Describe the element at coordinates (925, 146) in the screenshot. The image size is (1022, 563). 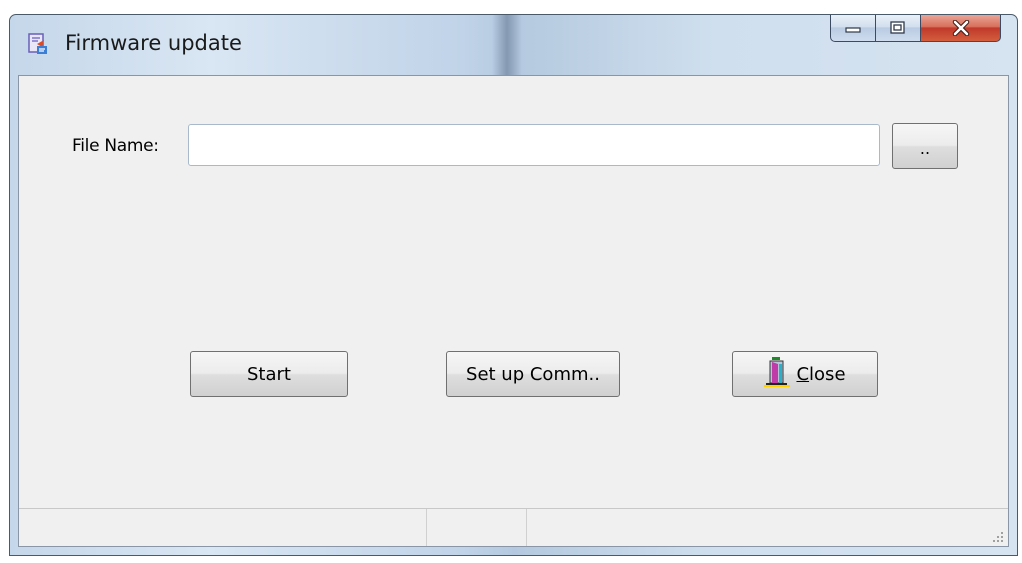
I see `browse-button: ..` at that location.